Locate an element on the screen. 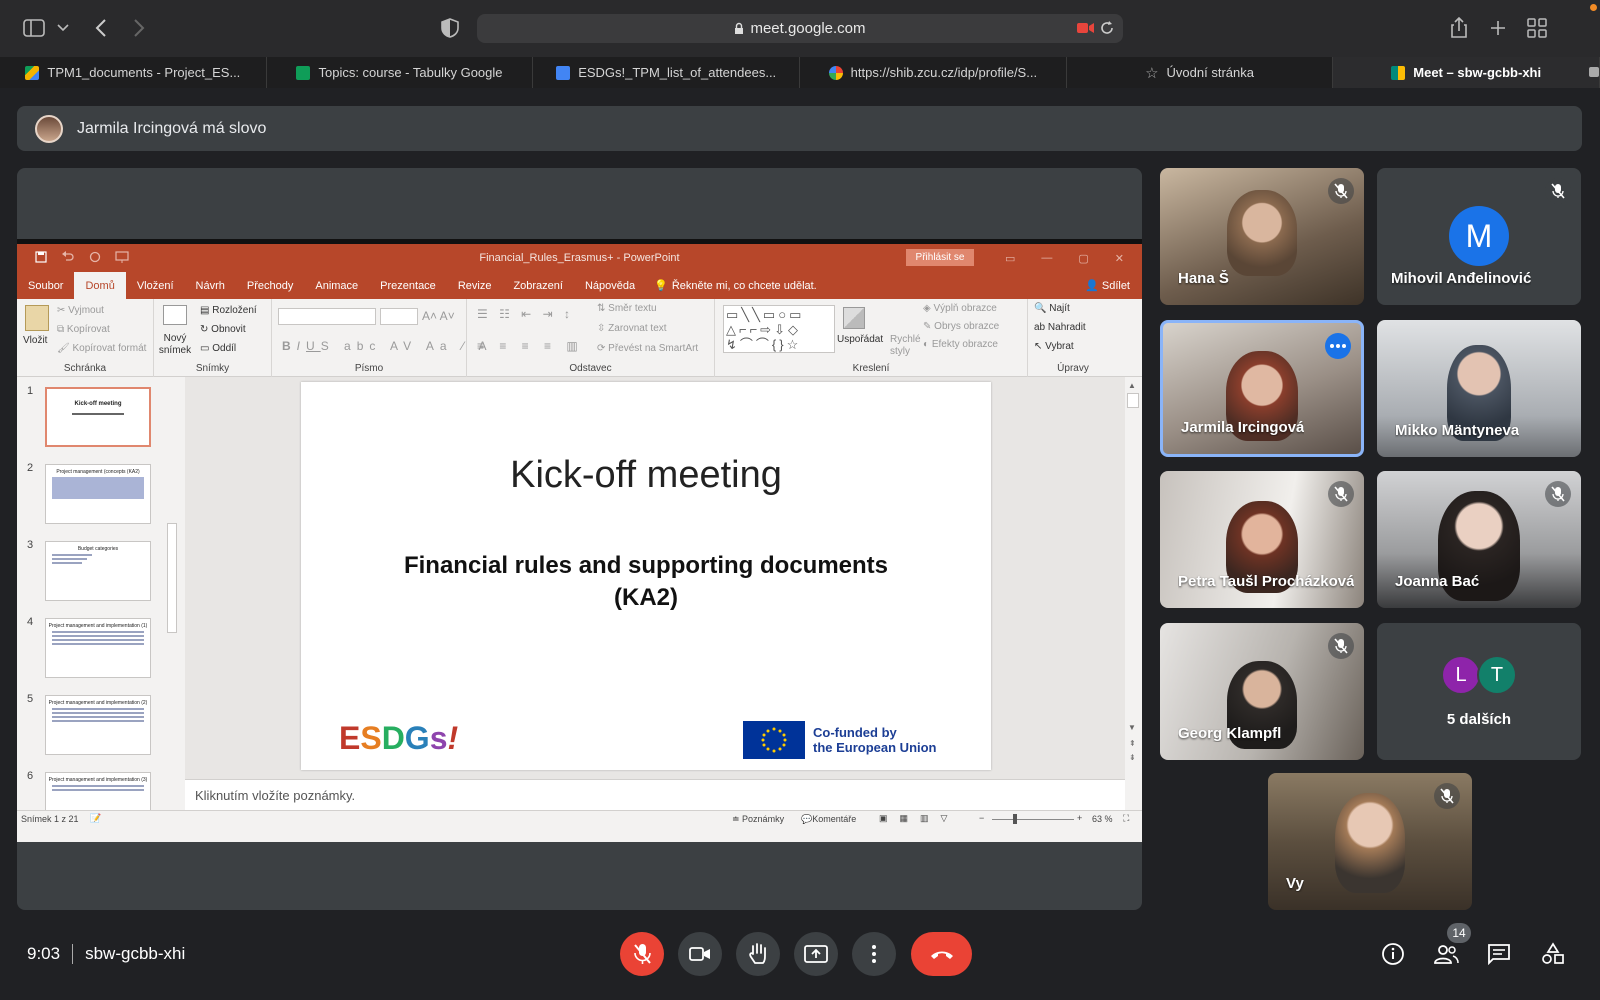  ribbon-tab-transitions: Přechody is located at coordinates (270, 285).